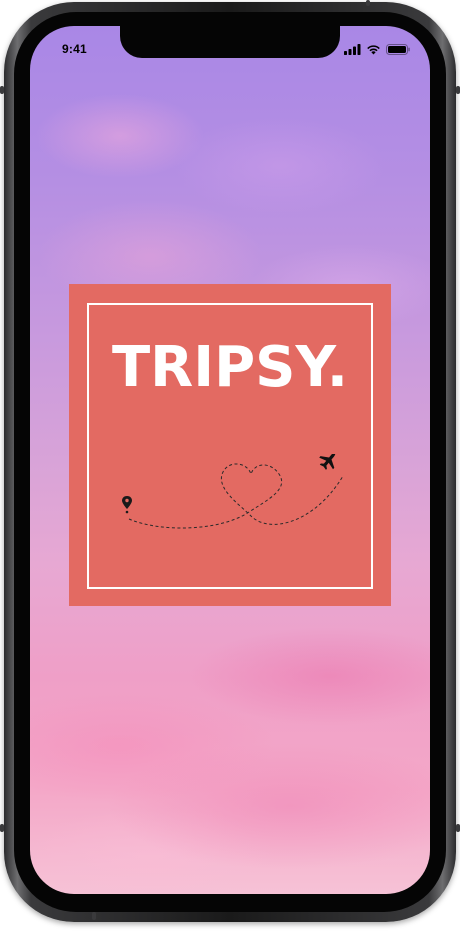  What do you see at coordinates (2, 90) in the screenshot?
I see `side-button-left-top` at bounding box center [2, 90].